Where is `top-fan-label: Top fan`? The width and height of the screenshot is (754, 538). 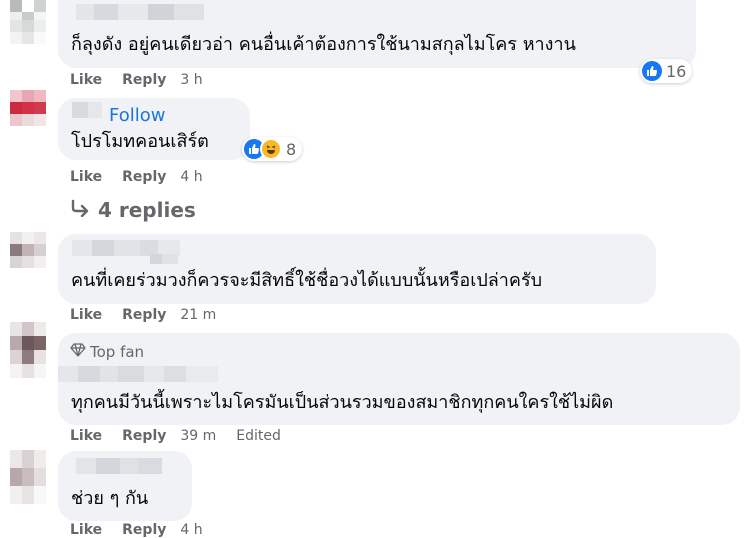 top-fan-label: Top fan is located at coordinates (117, 352).